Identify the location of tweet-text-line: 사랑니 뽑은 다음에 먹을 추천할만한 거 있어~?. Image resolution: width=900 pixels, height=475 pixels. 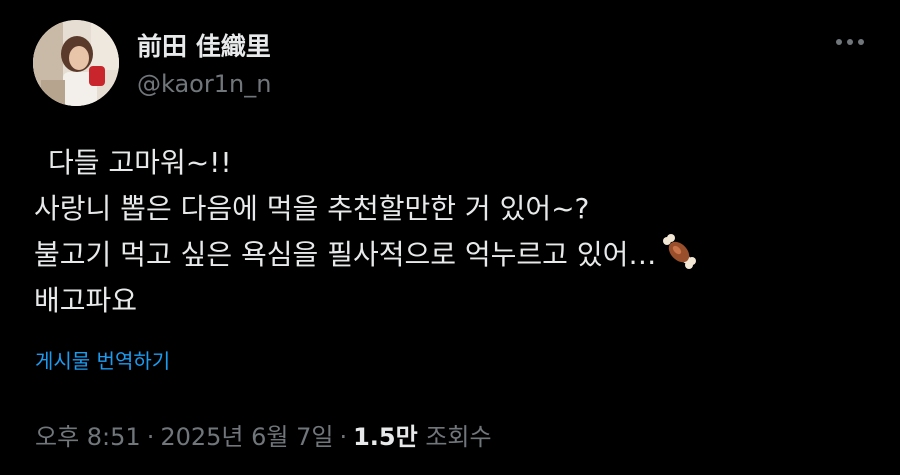
(312, 208).